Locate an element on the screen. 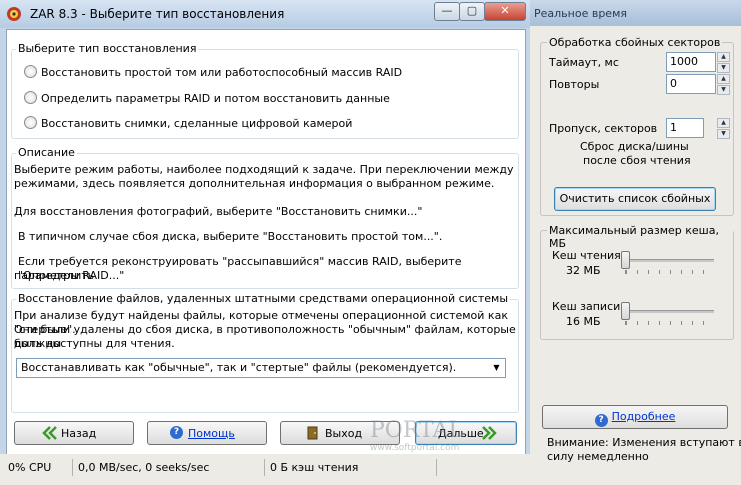 This screenshot has height=485, width=741. status-io: 0,0 MB/sec, 0 seeks/sec is located at coordinates (144, 467).